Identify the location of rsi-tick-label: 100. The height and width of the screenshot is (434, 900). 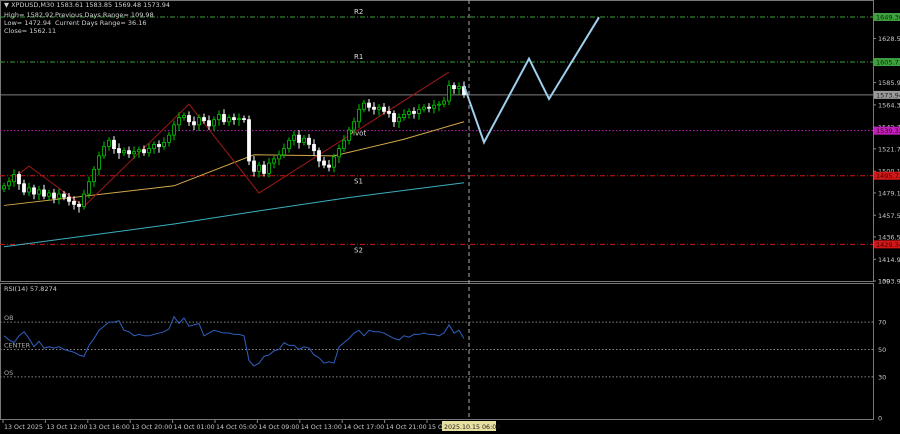
(884, 282).